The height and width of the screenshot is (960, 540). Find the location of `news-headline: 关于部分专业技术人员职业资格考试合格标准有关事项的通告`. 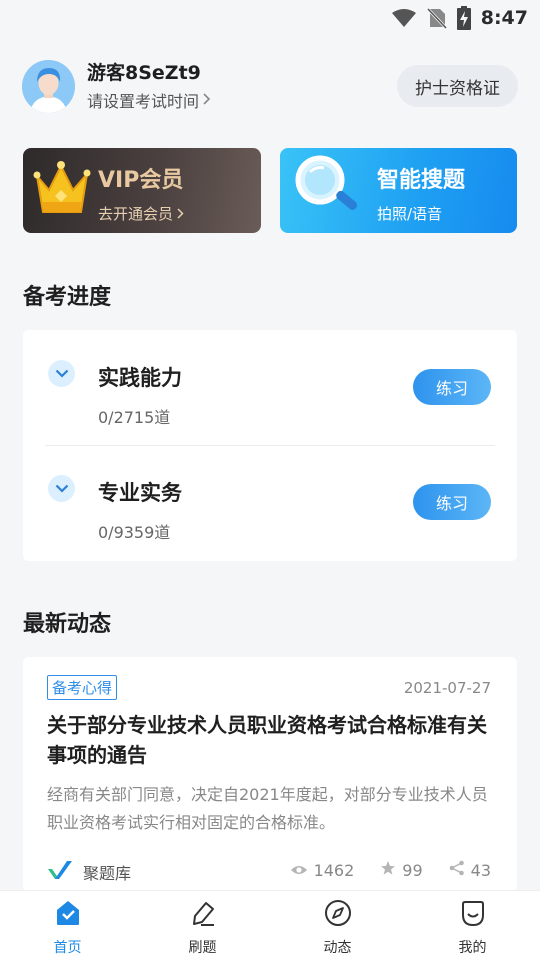

news-headline: 关于部分专业技术人员职业资格考试合格标准有关事项的通告 is located at coordinates (272, 740).